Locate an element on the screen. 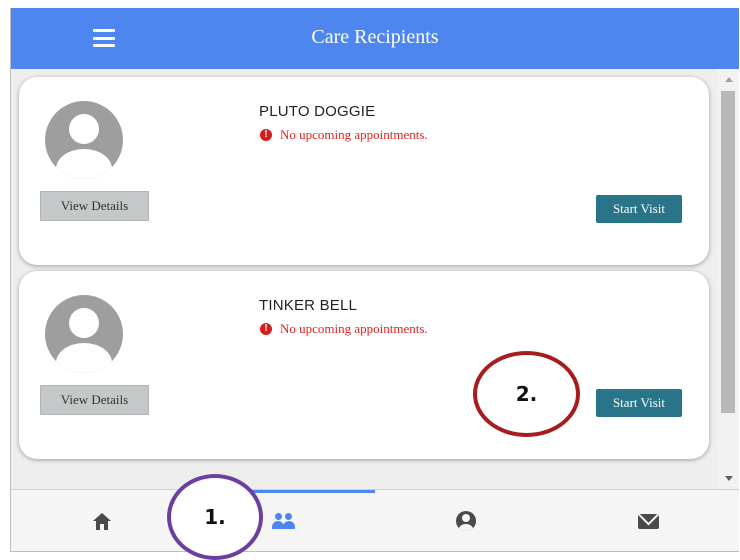 This screenshot has width=740, height=560. annotation-callout-1: 1. is located at coordinates (215, 517).